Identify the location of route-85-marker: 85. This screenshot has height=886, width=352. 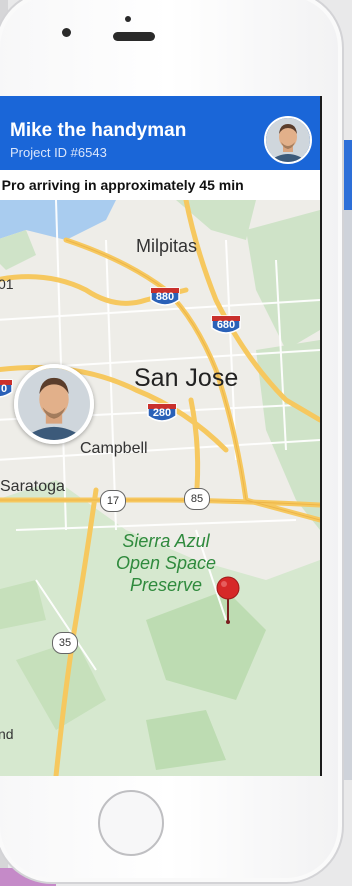
(197, 499).